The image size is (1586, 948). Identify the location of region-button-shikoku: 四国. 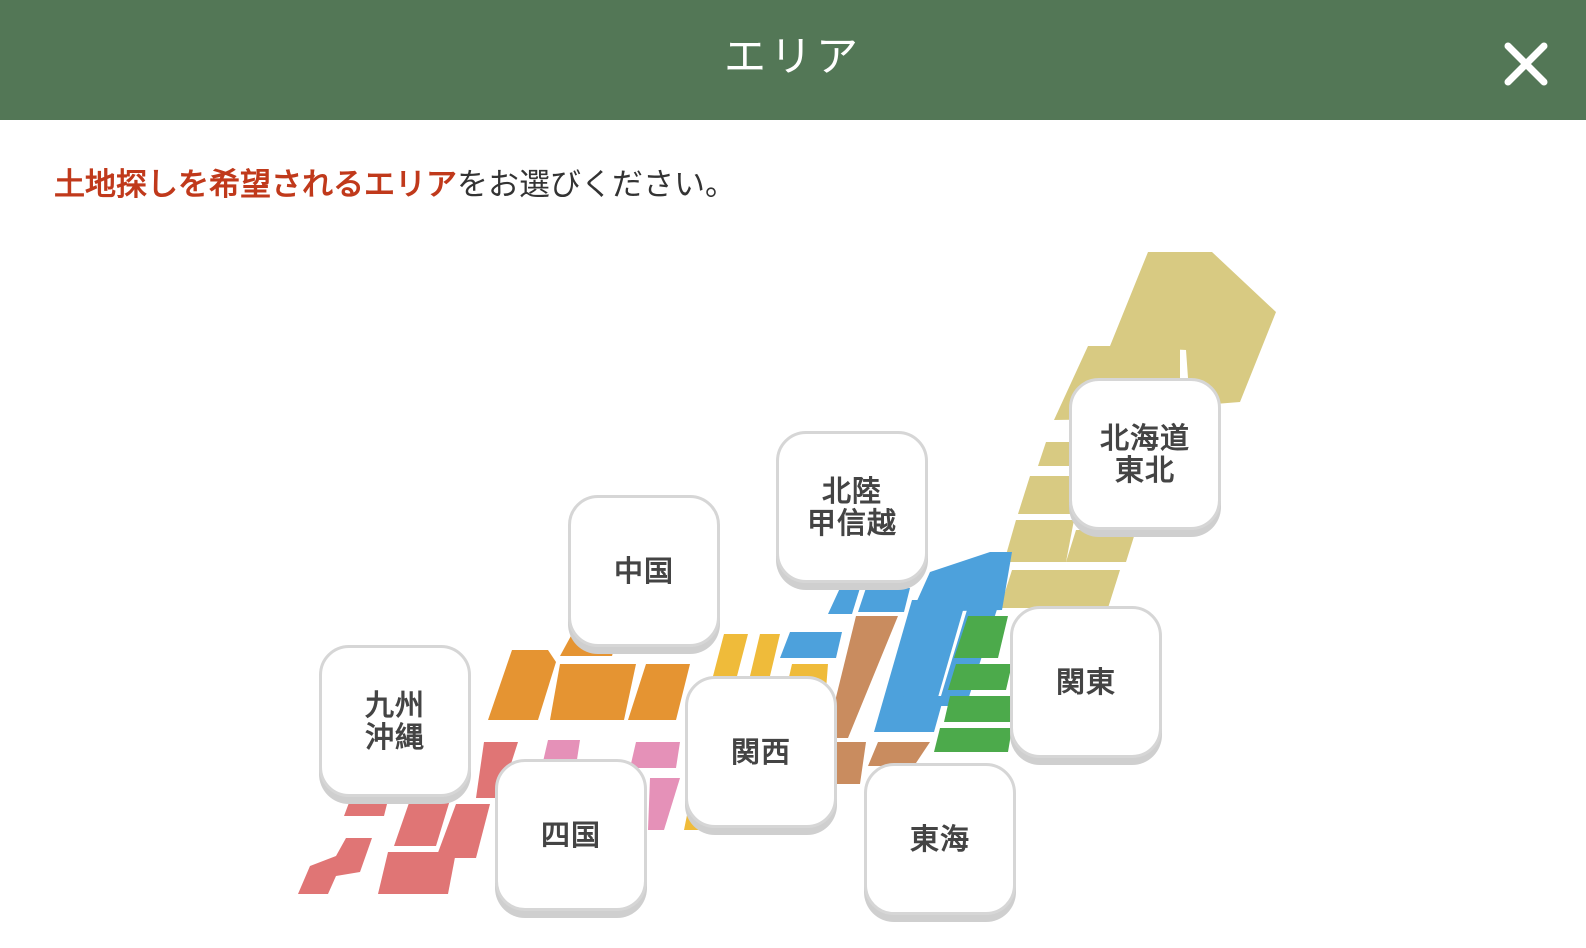
(571, 835).